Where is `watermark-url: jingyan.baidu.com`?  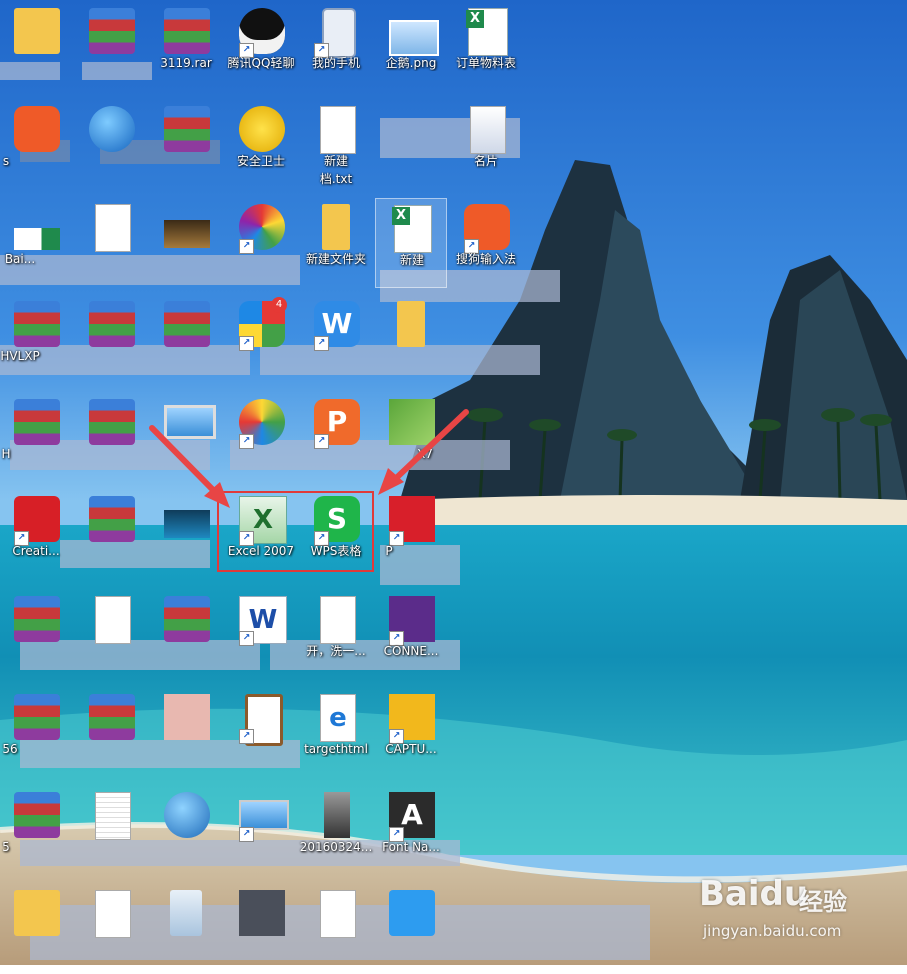 watermark-url: jingyan.baidu.com is located at coordinates (772, 931).